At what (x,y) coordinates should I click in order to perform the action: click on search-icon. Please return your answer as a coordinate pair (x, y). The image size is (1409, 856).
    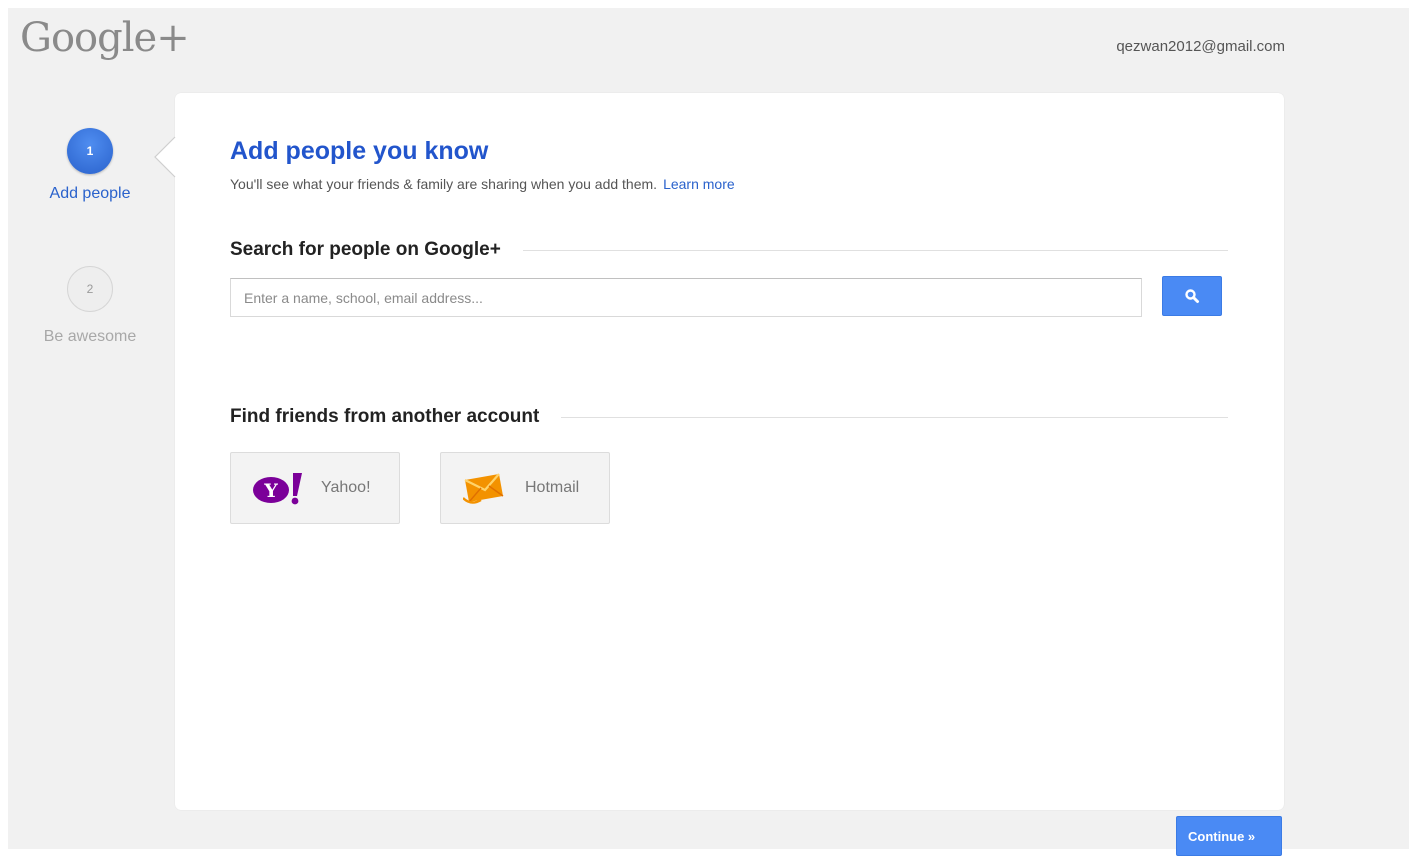
    Looking at the image, I should click on (1192, 296).